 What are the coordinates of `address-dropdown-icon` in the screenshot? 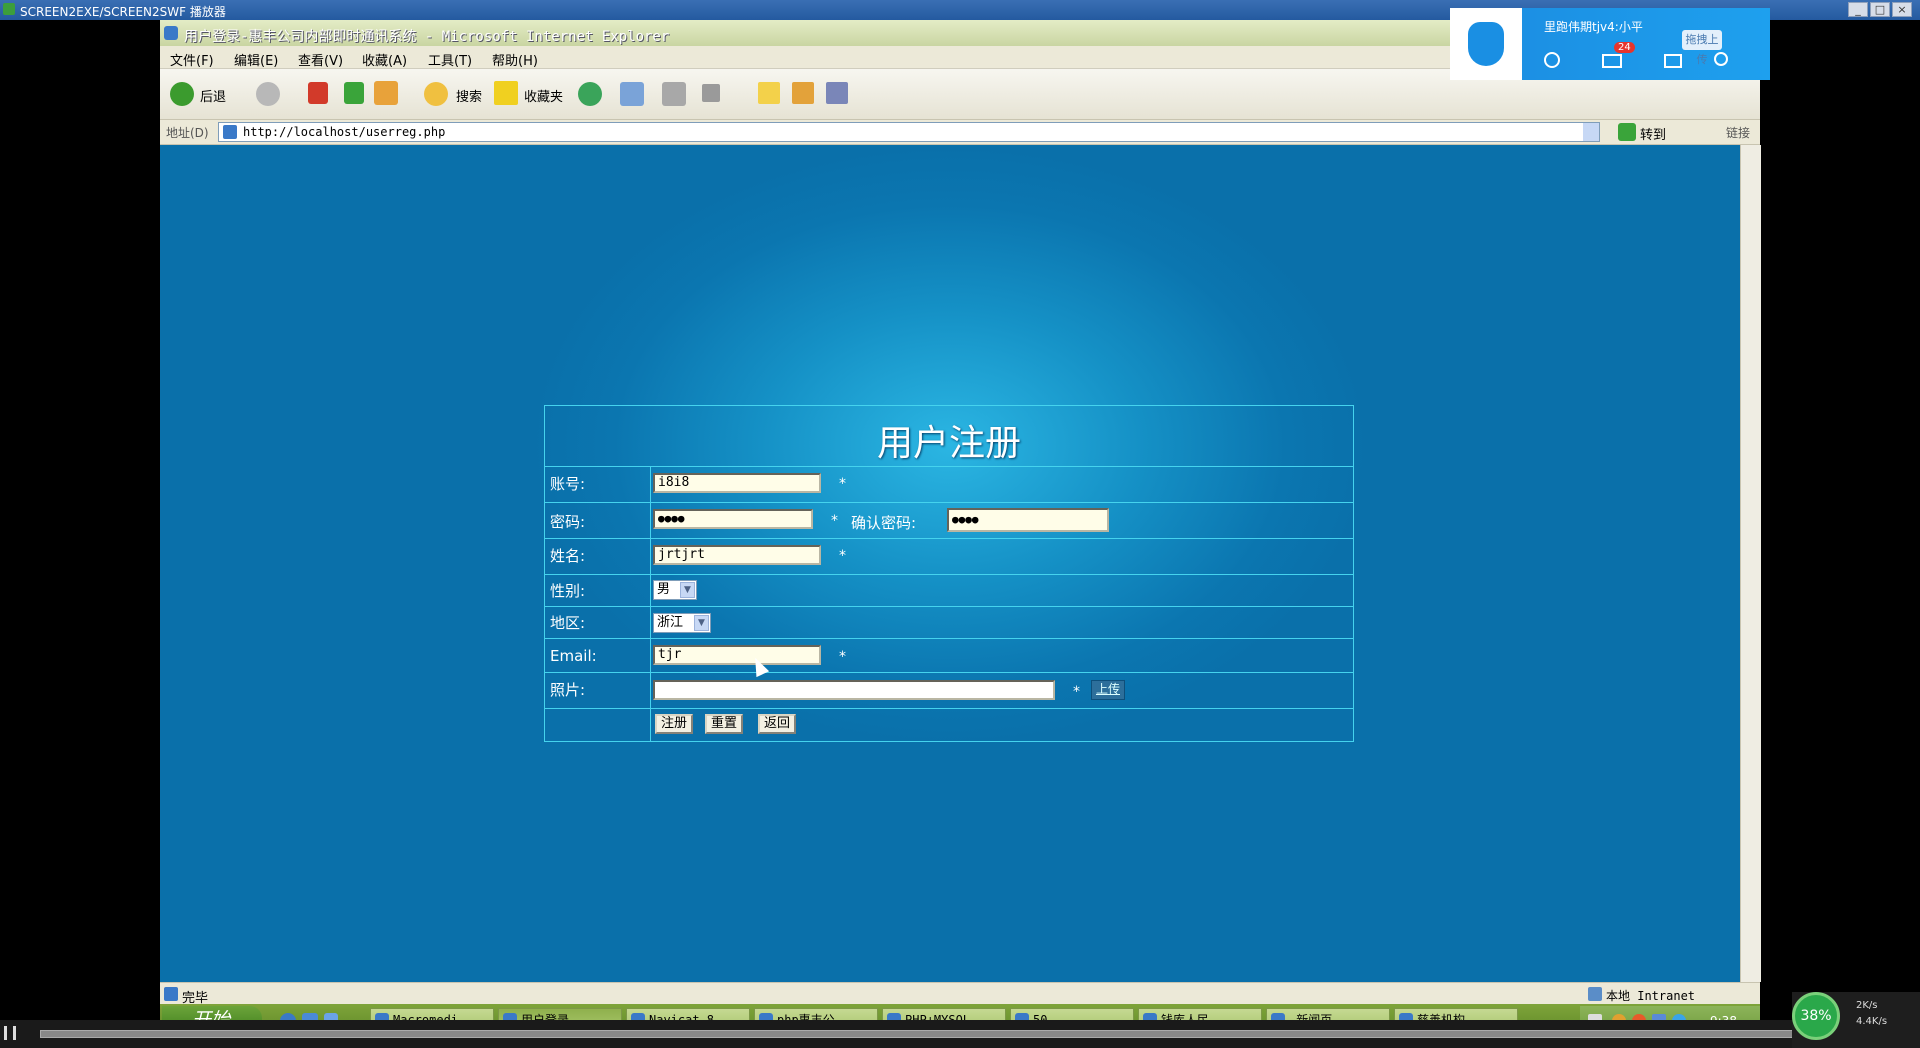 It's located at (1591, 132).